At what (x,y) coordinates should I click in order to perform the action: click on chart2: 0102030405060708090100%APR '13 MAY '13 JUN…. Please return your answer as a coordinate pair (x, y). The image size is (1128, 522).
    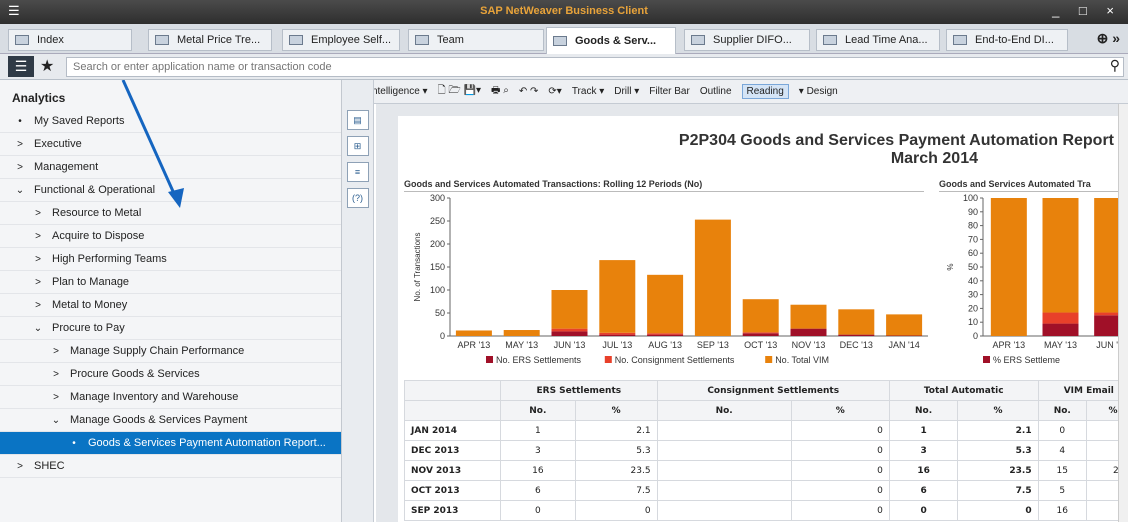
    Looking at the image, I should click on (1037, 279).